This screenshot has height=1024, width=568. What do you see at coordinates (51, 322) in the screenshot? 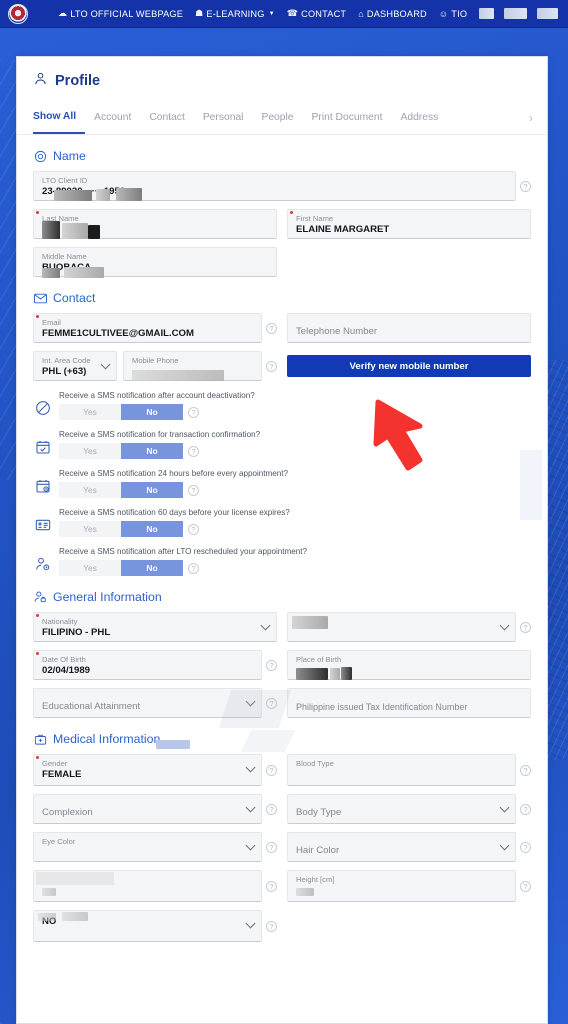
I see `field-label: Email` at bounding box center [51, 322].